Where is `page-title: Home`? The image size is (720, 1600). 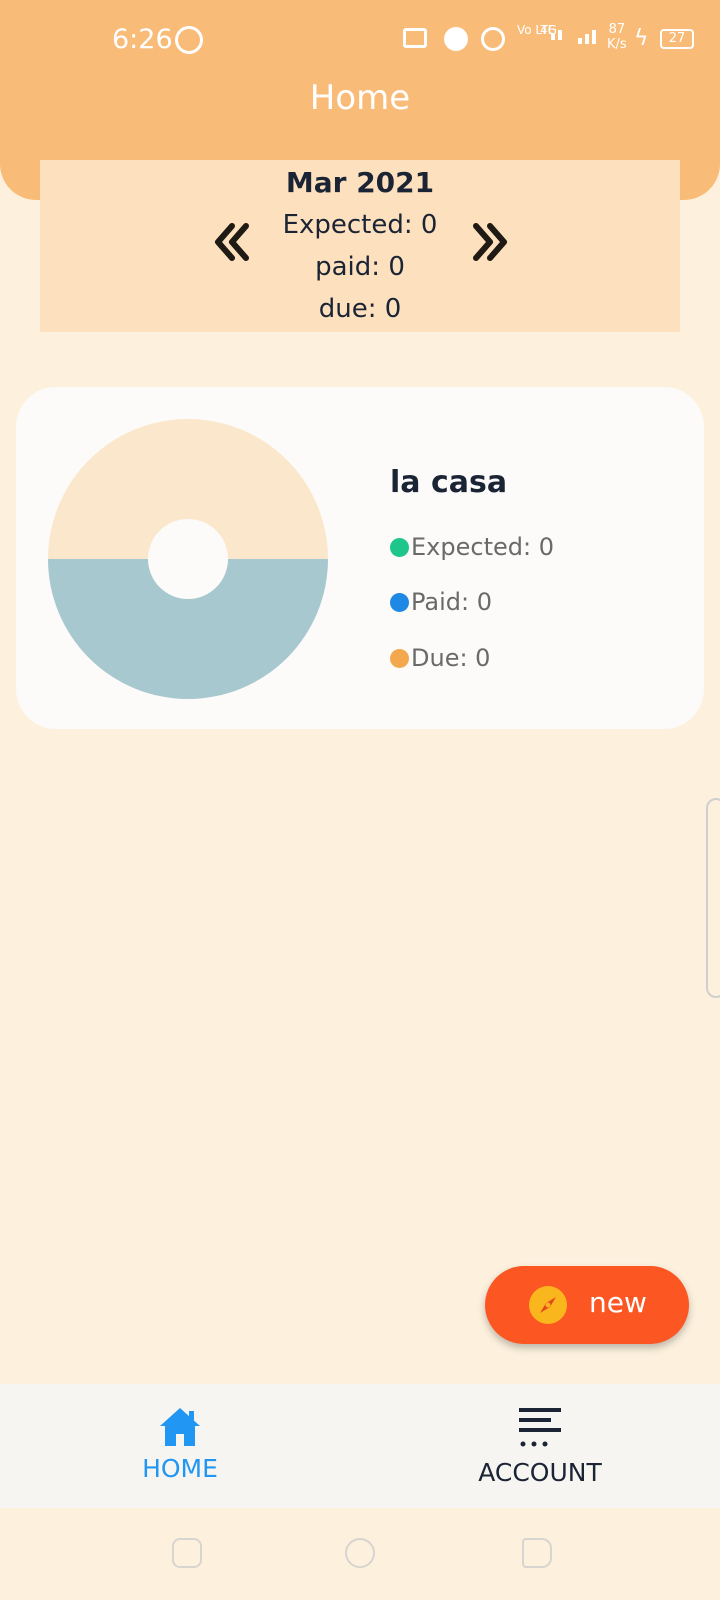 page-title: Home is located at coordinates (360, 98).